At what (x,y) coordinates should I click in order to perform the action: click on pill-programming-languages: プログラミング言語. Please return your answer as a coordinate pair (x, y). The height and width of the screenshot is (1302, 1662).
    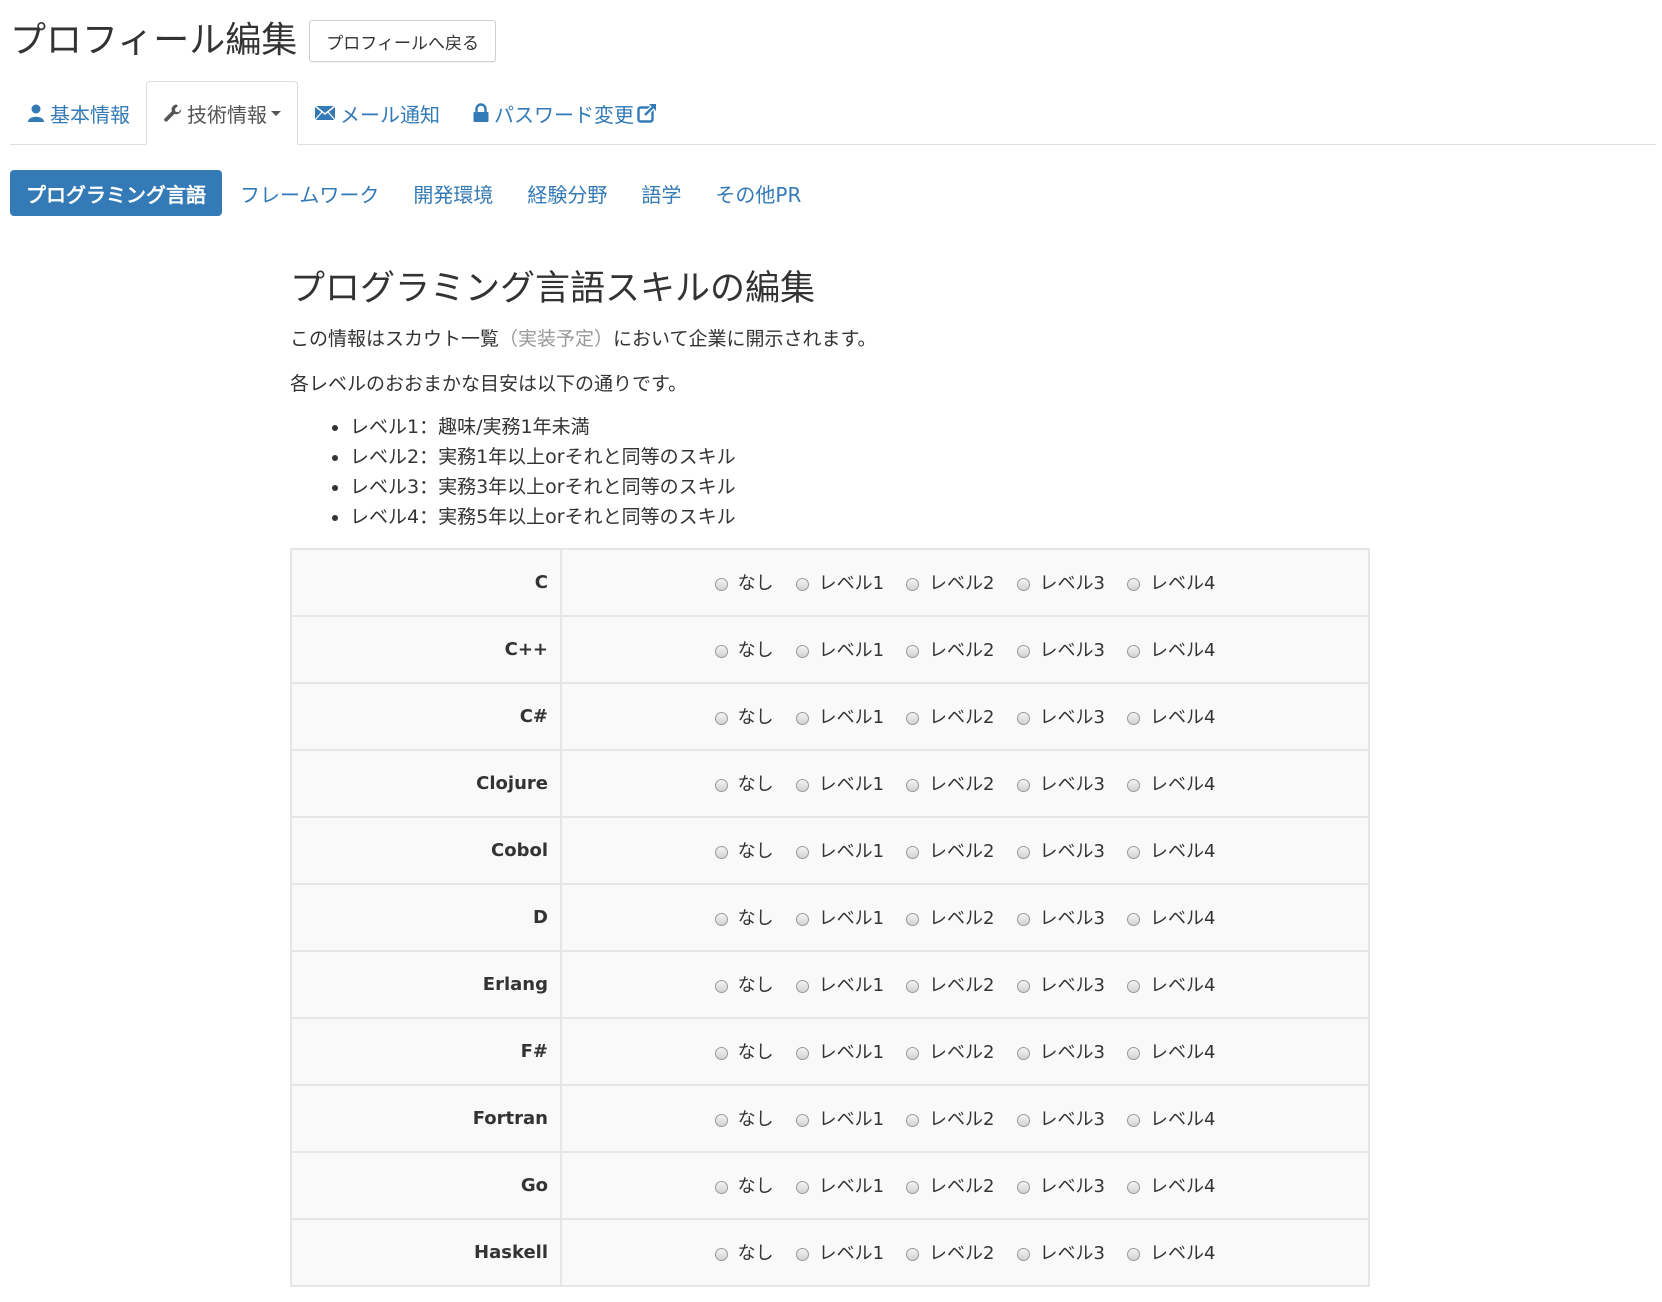
    Looking at the image, I should click on (116, 193).